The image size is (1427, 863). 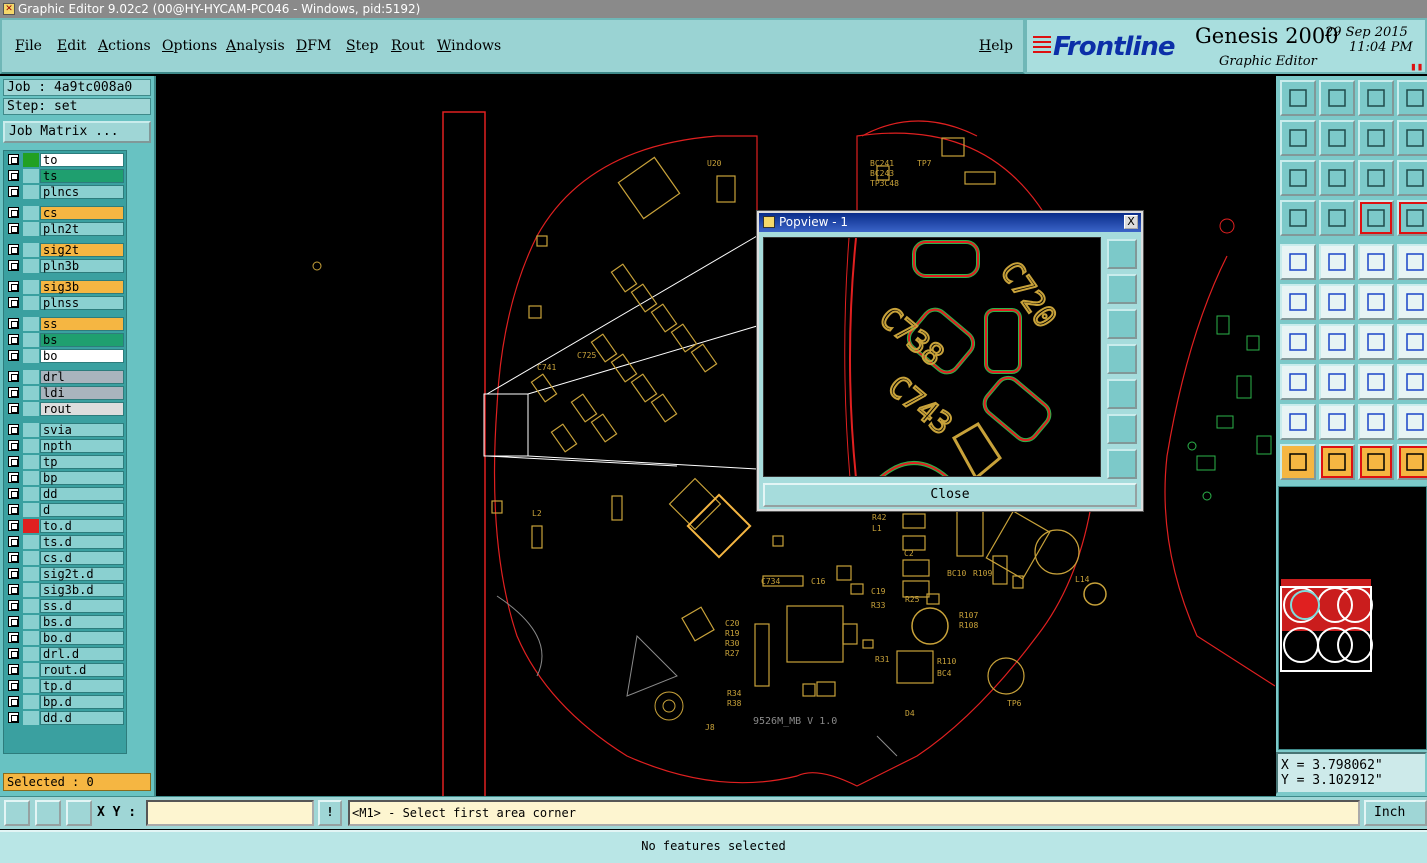 I want to click on layer-row-cs: cs, so click(x=65, y=213).